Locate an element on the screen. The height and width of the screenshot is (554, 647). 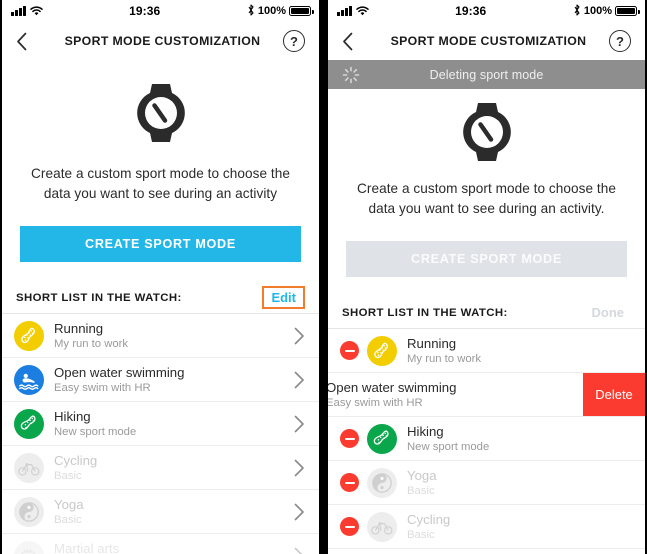
sport-mode-title: Open water swimming is located at coordinates (119, 372).